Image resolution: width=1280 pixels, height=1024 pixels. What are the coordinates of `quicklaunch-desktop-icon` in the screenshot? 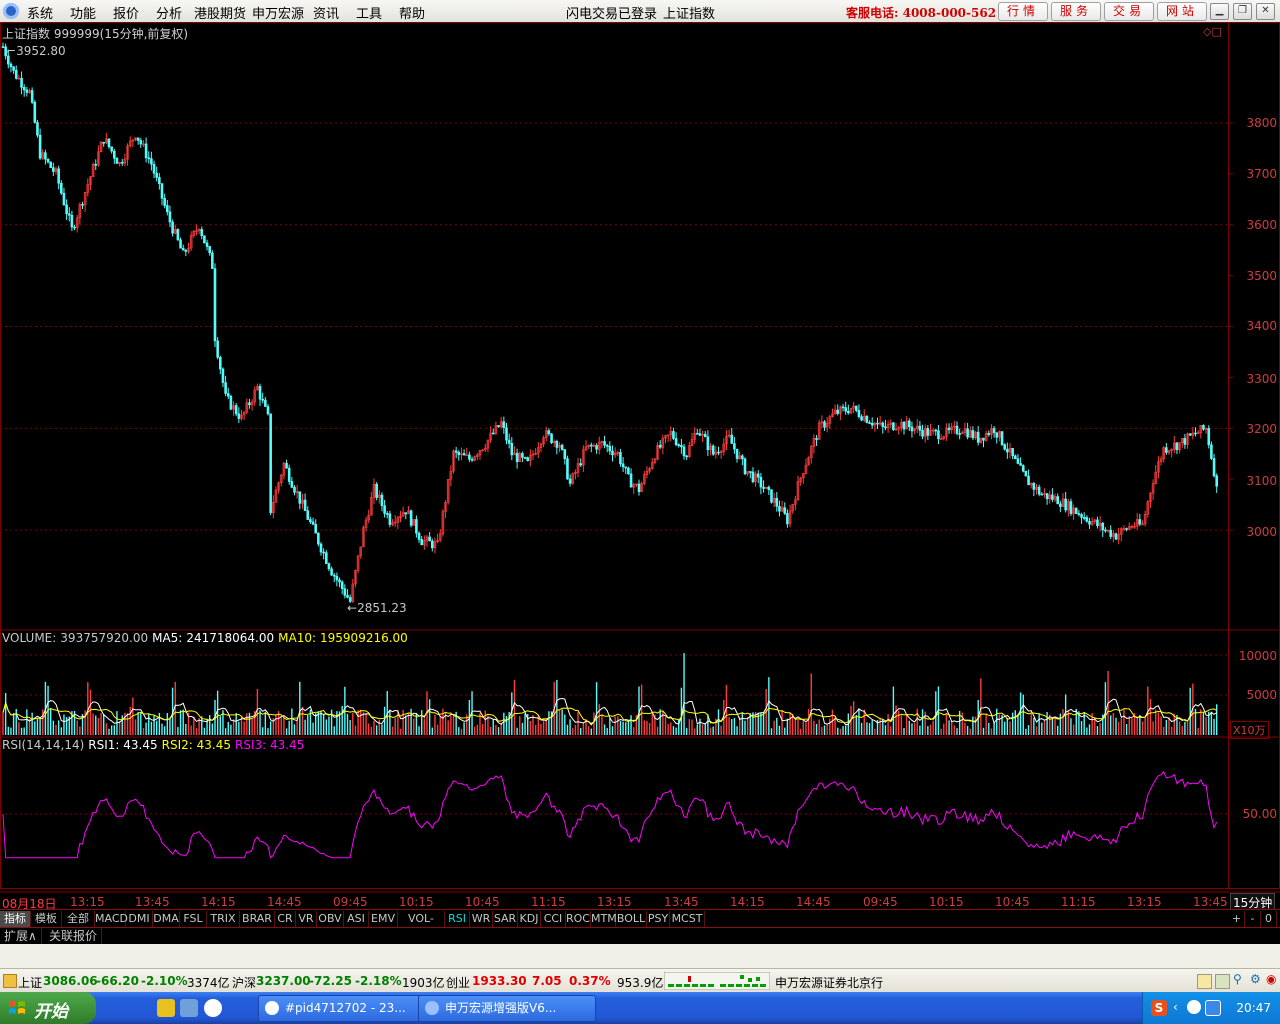 It's located at (189, 1008).